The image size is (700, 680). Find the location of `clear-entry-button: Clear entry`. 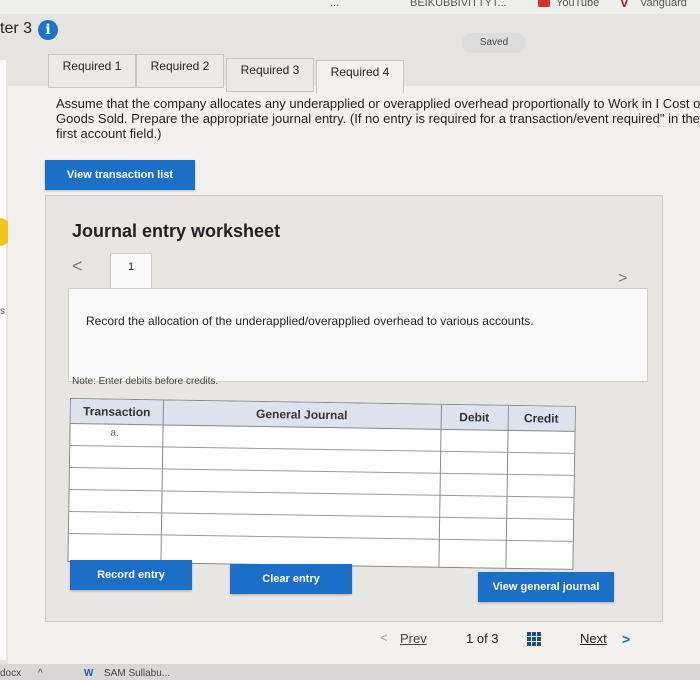

clear-entry-button: Clear entry is located at coordinates (291, 579).